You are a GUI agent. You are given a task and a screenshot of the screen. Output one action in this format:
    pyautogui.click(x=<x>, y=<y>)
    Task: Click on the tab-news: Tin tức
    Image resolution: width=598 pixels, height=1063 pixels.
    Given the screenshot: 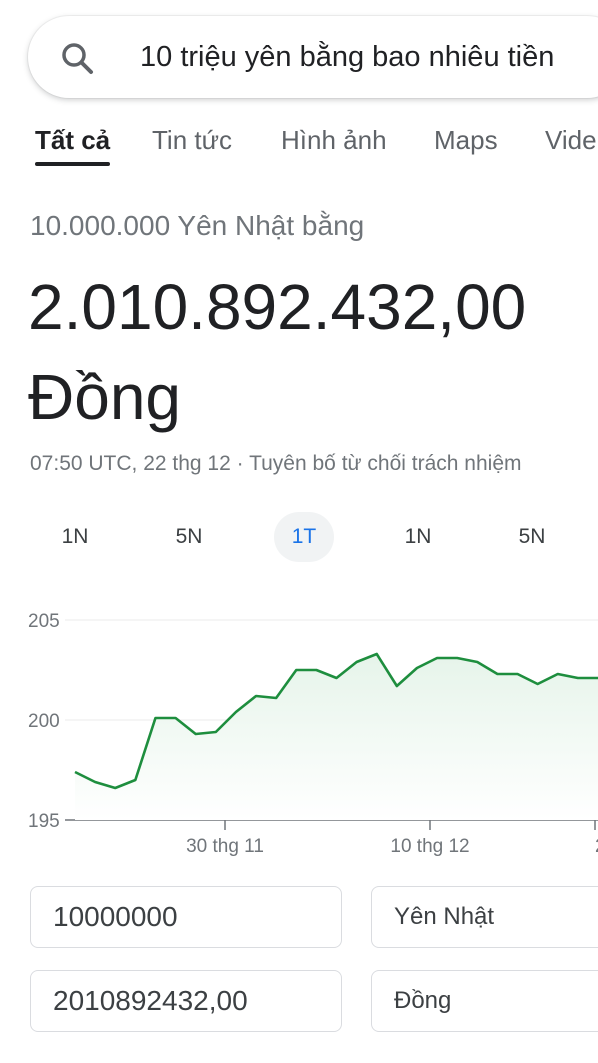 What is the action you would take?
    pyautogui.click(x=192, y=140)
    